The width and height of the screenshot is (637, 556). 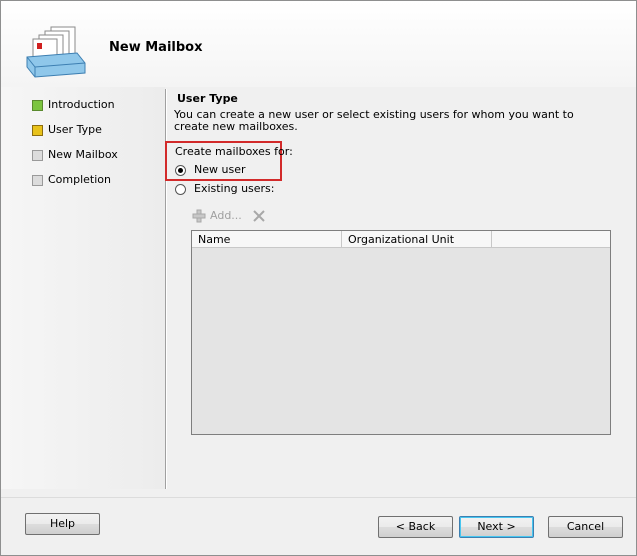 What do you see at coordinates (62, 524) in the screenshot?
I see `help-button: Help` at bounding box center [62, 524].